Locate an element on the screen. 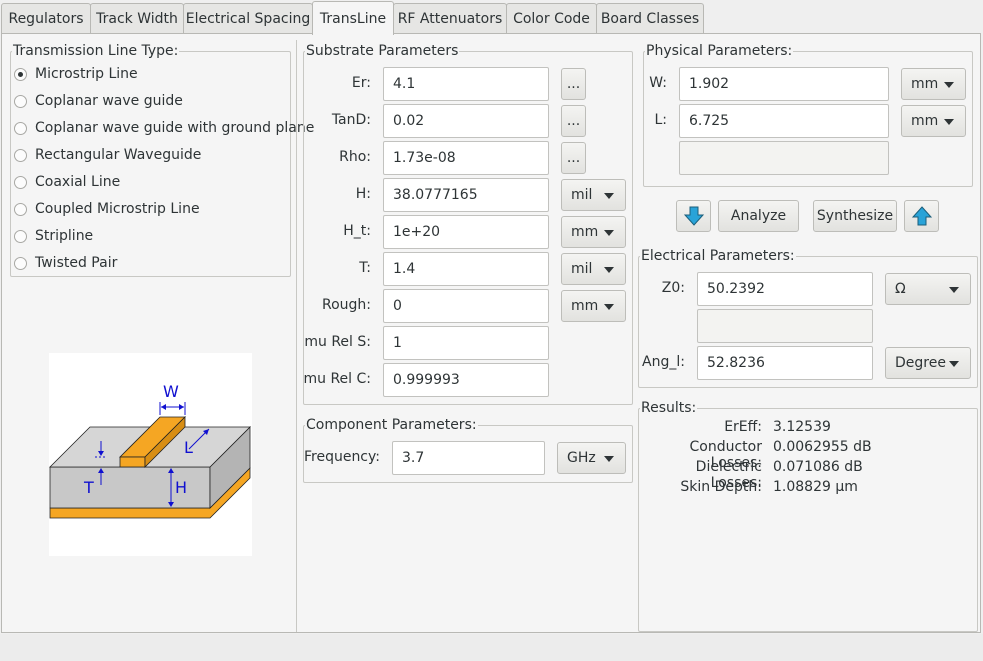 This screenshot has width=983, height=661. angl-input: 52.8236 is located at coordinates (785, 363).